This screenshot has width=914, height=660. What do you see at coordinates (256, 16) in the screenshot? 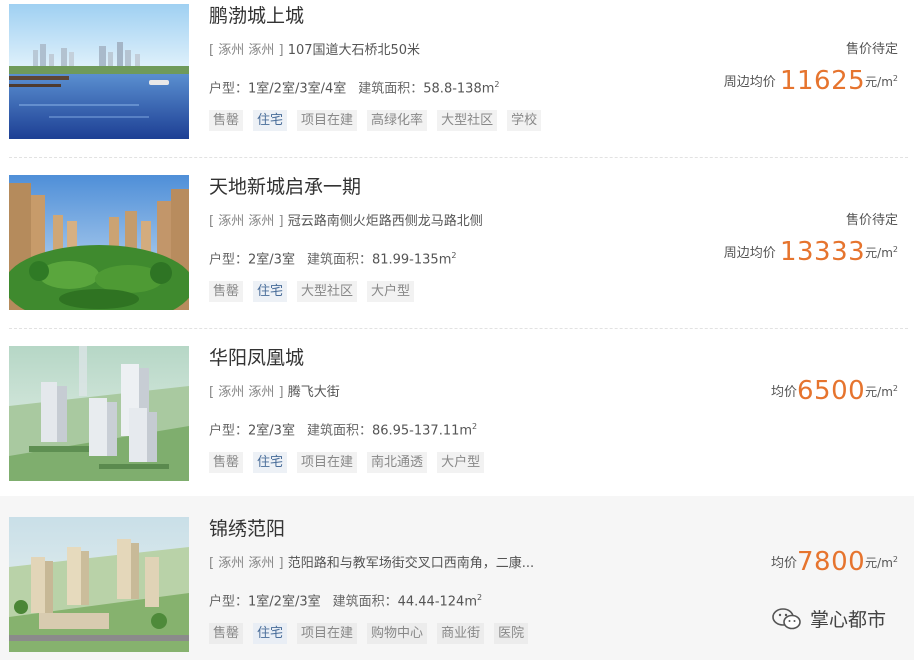
I see `listing-name: 鹏渤城上城` at bounding box center [256, 16].